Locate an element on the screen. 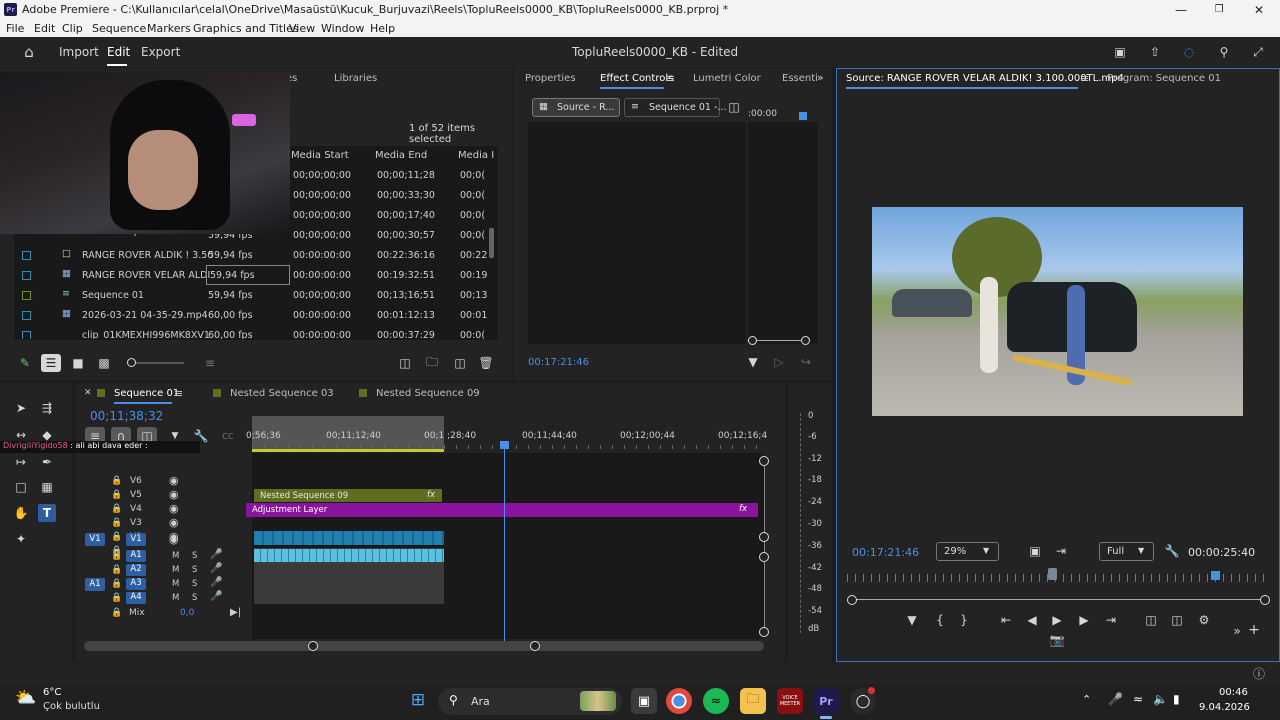  progress-icon: ◌ is located at coordinates (1189, 52).